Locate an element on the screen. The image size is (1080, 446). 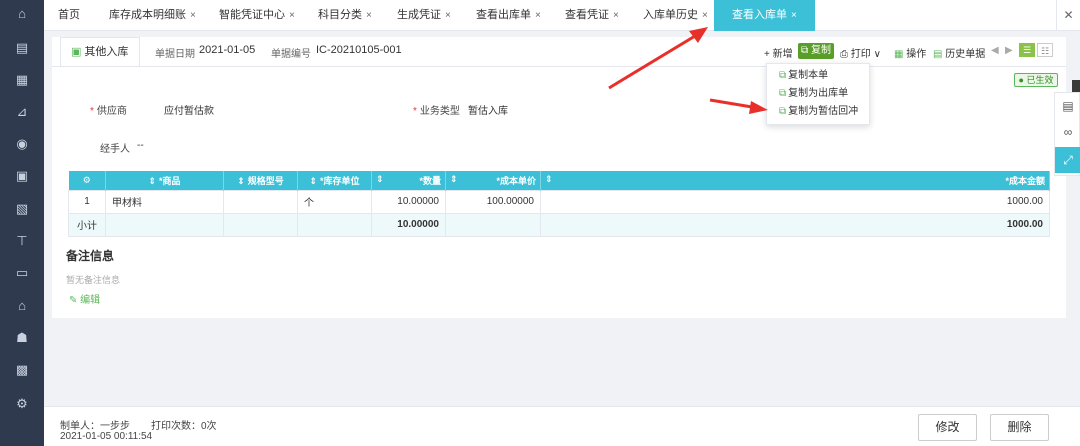
subtotal-row: 小计 10.00000 1000.00 is located at coordinates (559, 224).